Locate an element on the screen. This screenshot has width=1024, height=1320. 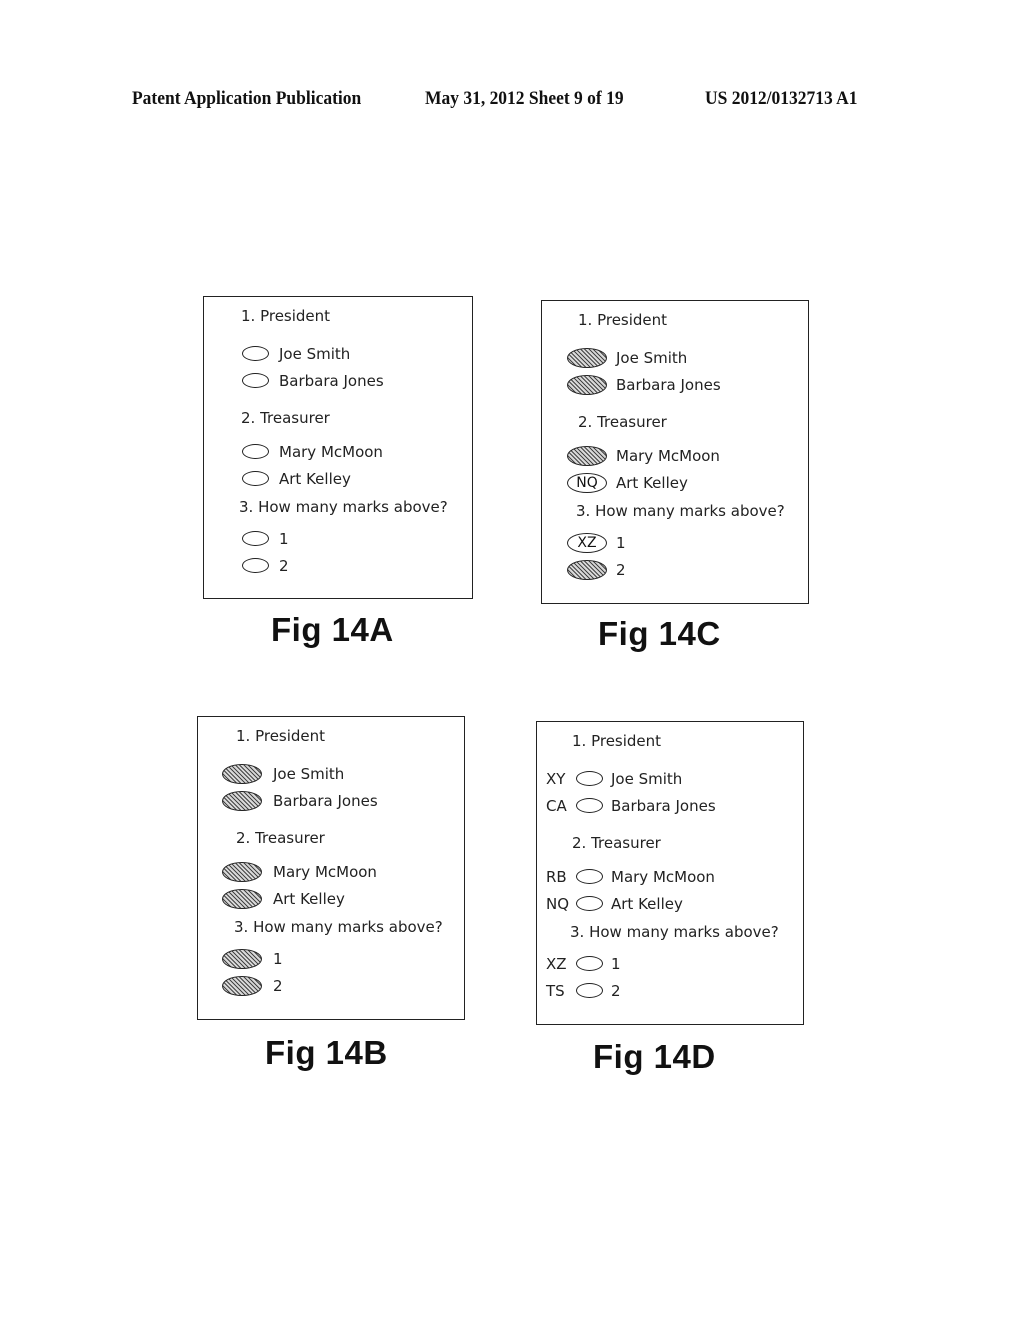
ballot-option: Mary McMoon is located at coordinates (675, 456).